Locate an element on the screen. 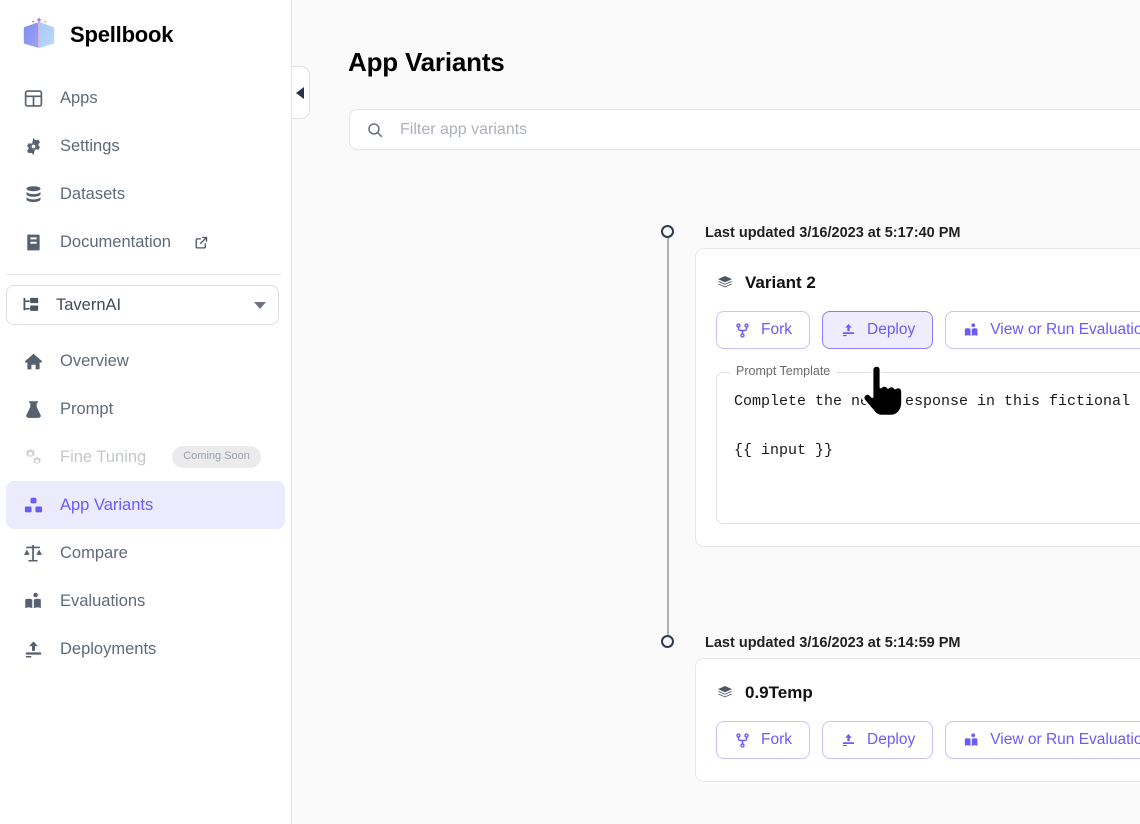  book-icon is located at coordinates (33, 242).